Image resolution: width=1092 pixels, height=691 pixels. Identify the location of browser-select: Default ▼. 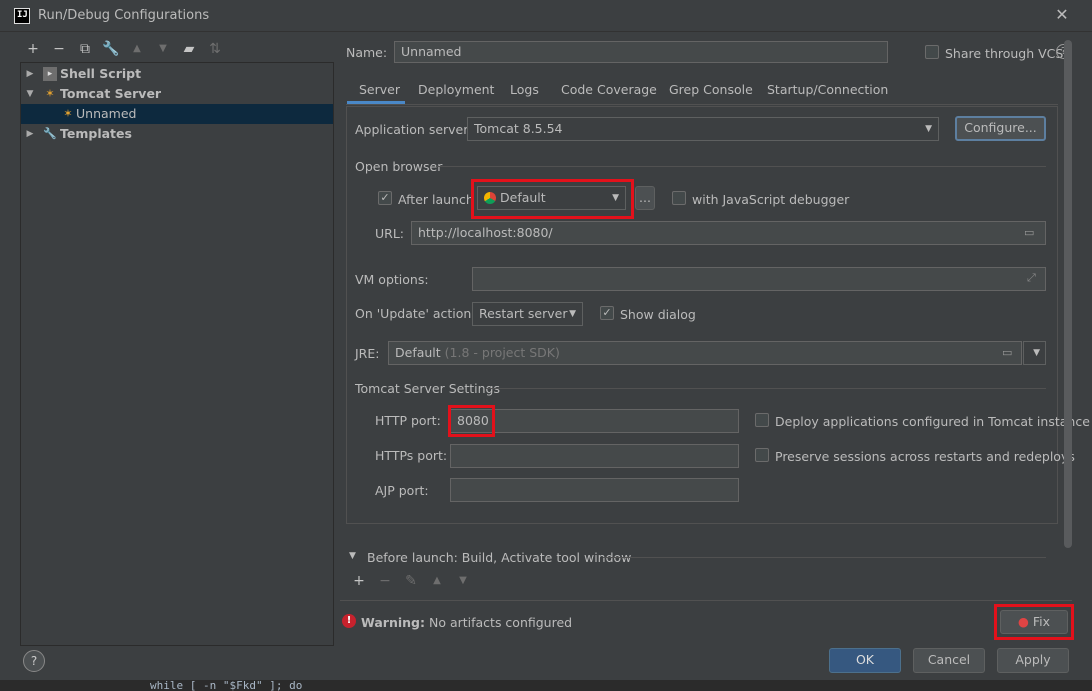
(551, 198).